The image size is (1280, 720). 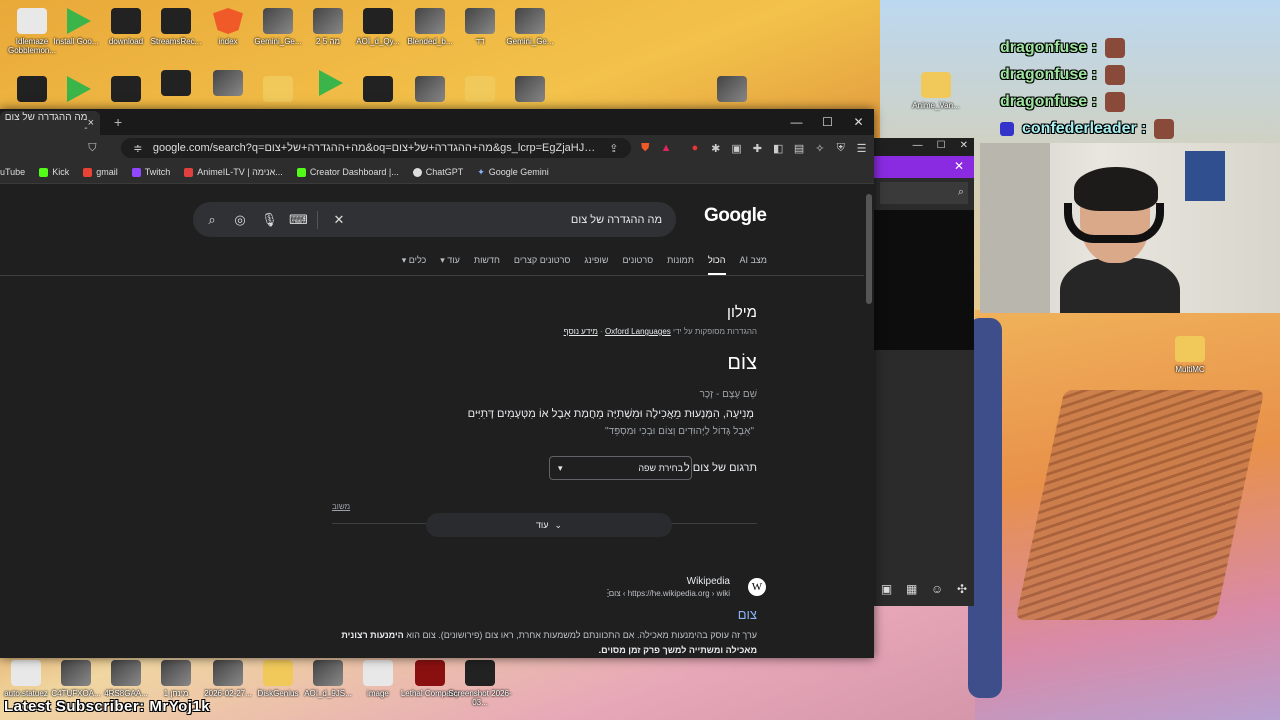 What do you see at coordinates (645, 148) in the screenshot?
I see `brave-shields-icon: ⛊` at bounding box center [645, 148].